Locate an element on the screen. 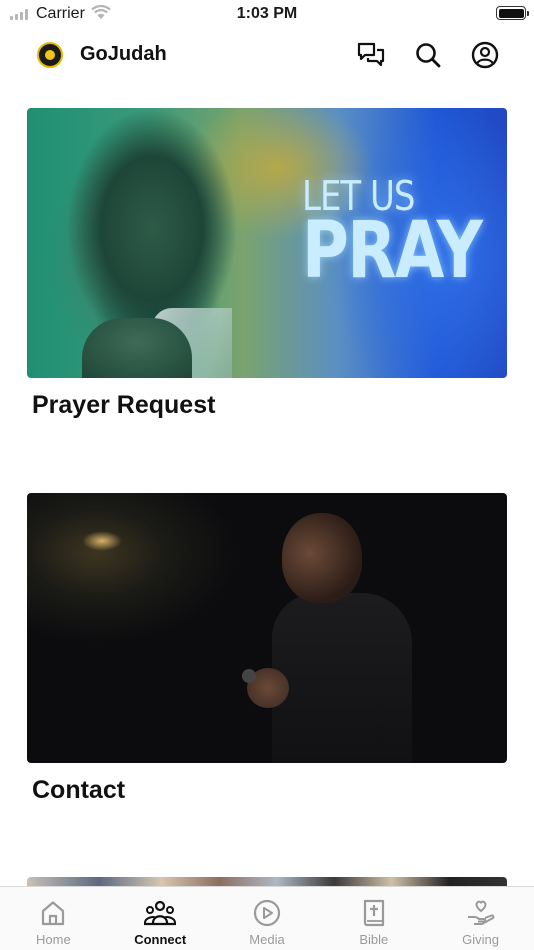 Image resolution: width=534 pixels, height=950 pixels. tab-bar: Home Connect Media Bible Giving is located at coordinates (267, 918).